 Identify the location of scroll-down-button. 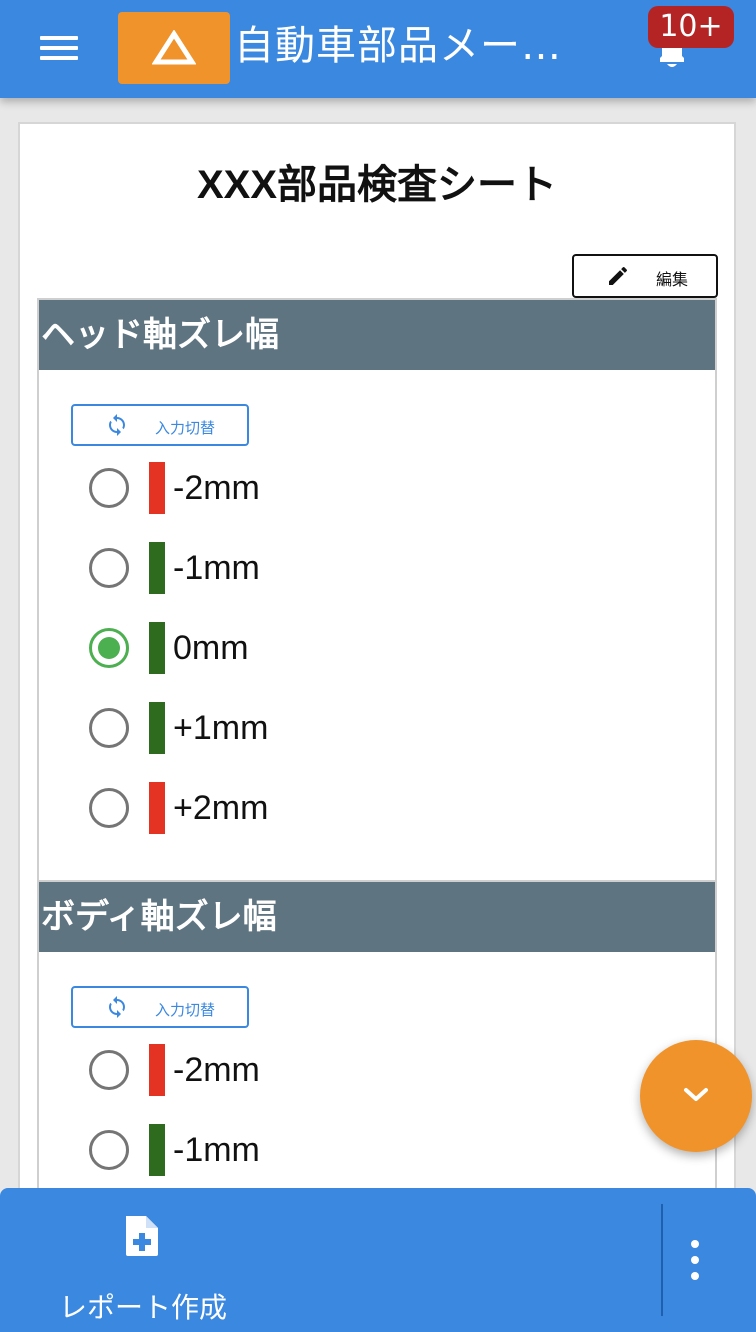
(696, 1096).